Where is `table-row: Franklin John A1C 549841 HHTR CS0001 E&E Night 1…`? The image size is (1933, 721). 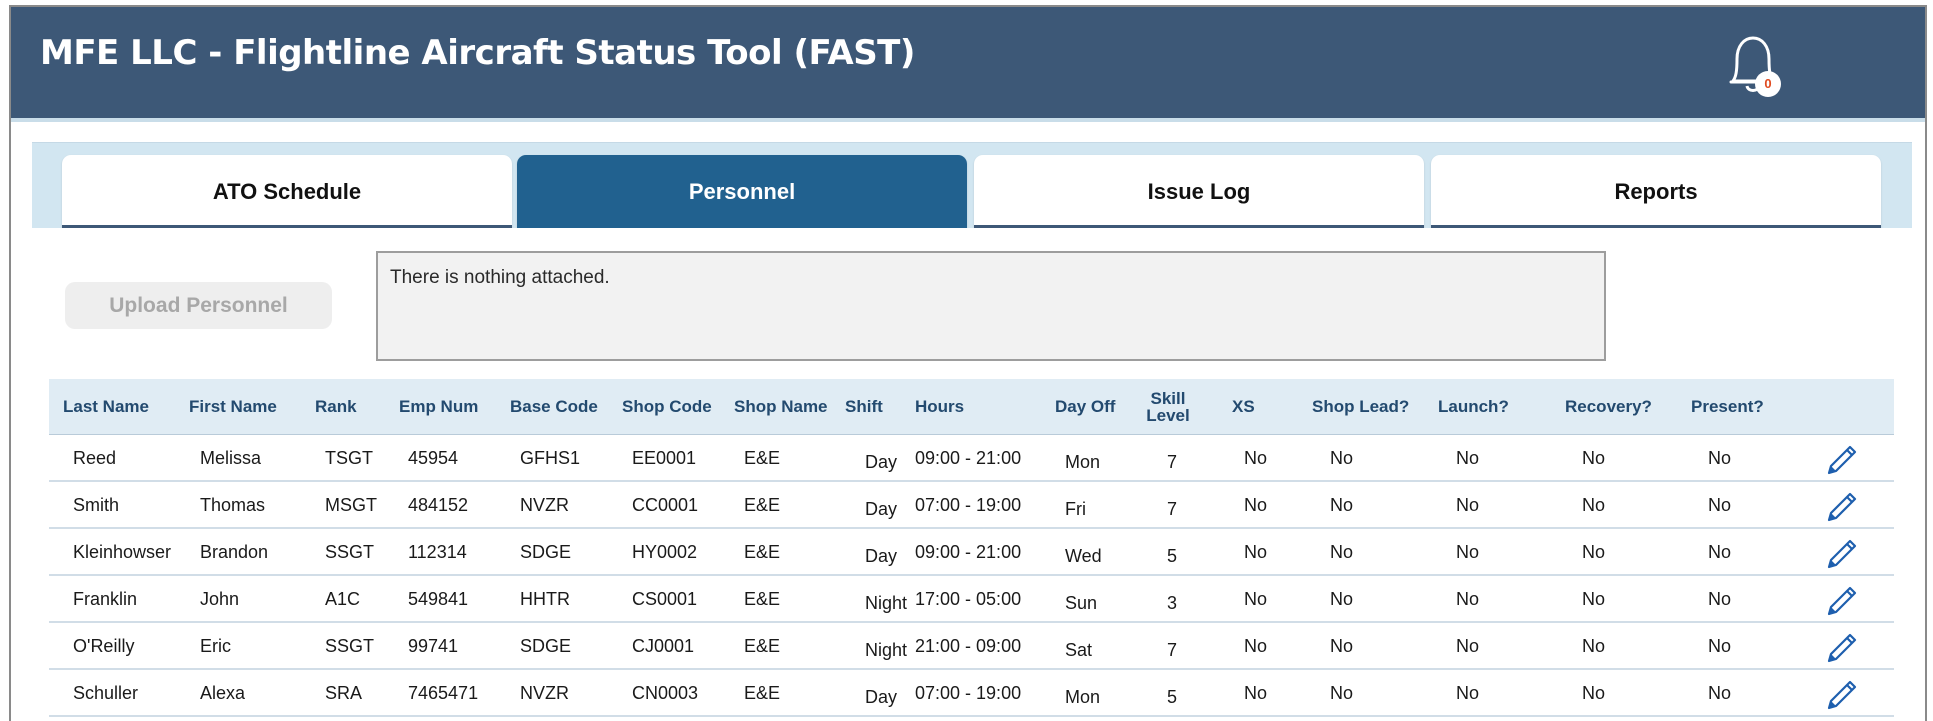 table-row: Franklin John A1C 549841 HHTR CS0001 E&E Night 1… is located at coordinates (971, 599).